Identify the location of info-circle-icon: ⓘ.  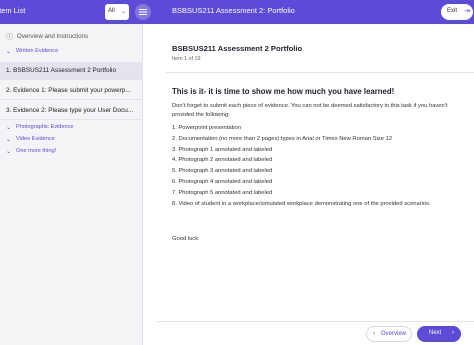
(9, 37).